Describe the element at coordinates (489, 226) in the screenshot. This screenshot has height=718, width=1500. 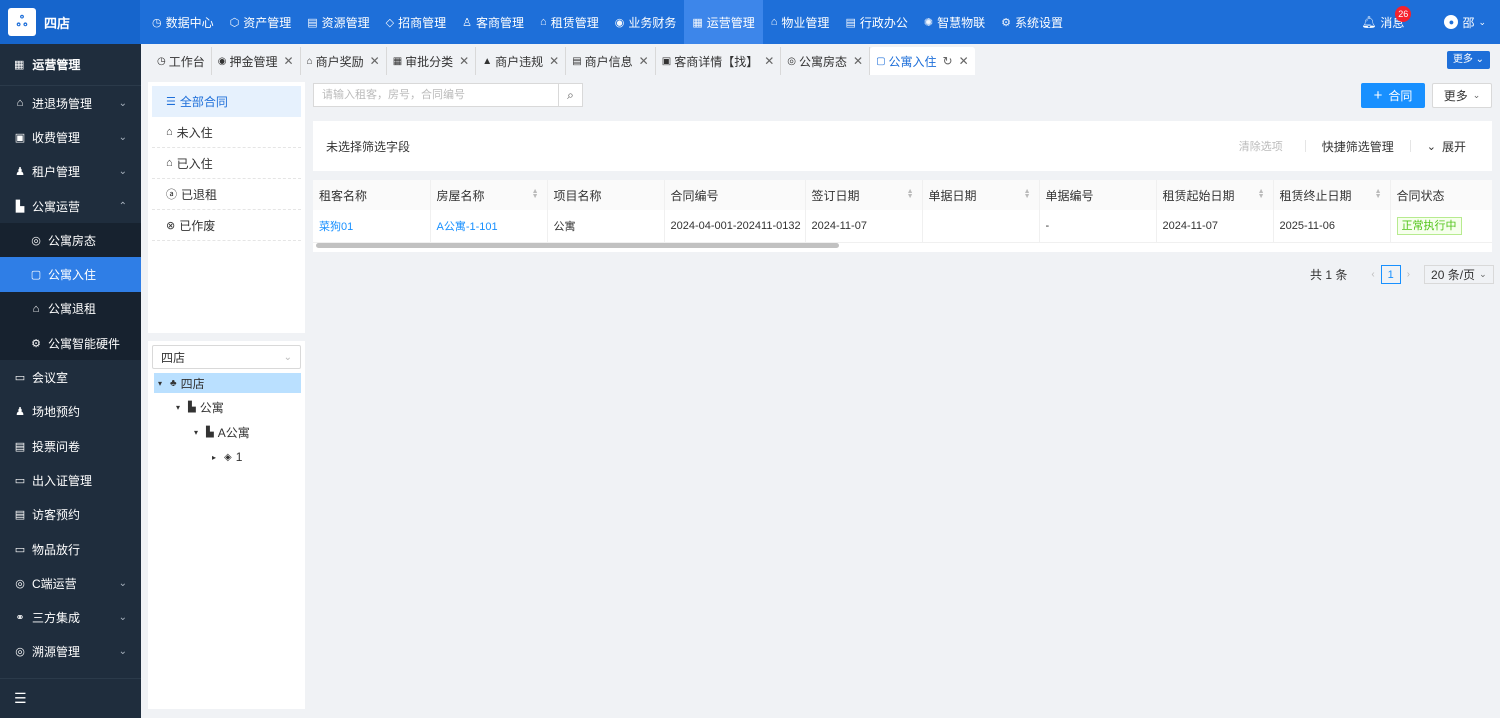
I see `room-name-link: A公寓-1-101` at that location.